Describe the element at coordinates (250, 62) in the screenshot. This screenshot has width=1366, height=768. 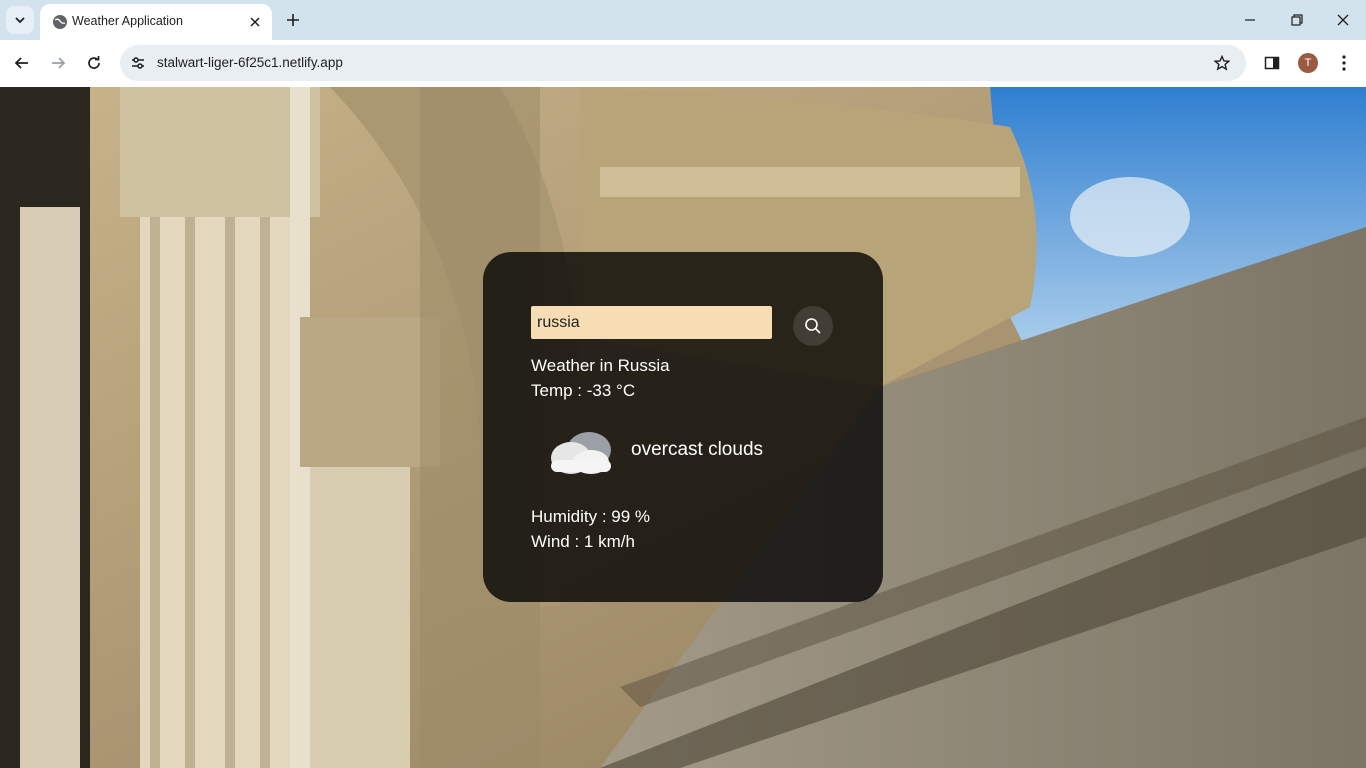
I see `url-text: stalwart-liger-6f25c1.netlify.app` at that location.